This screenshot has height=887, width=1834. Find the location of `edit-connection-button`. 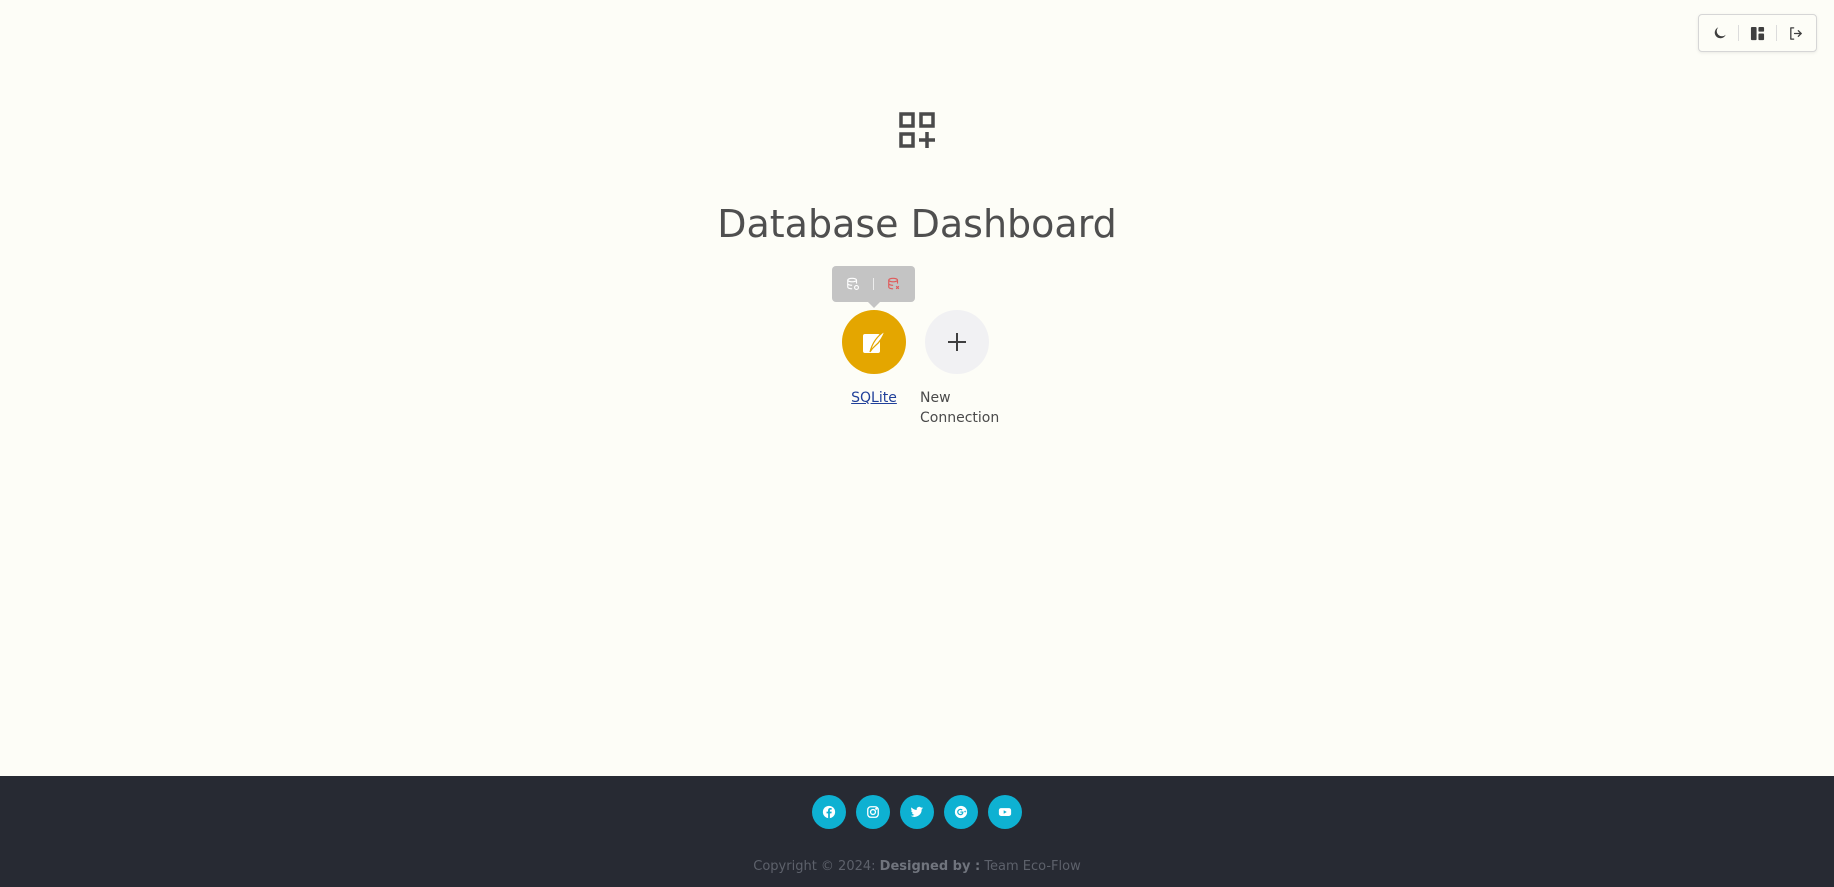

edit-connection-button is located at coordinates (853, 284).